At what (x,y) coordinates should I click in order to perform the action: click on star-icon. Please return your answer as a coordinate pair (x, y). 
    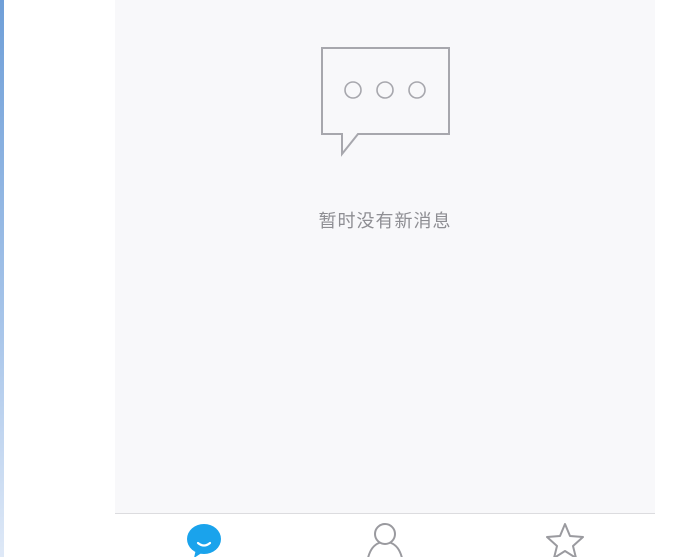
    Looking at the image, I should click on (565, 539).